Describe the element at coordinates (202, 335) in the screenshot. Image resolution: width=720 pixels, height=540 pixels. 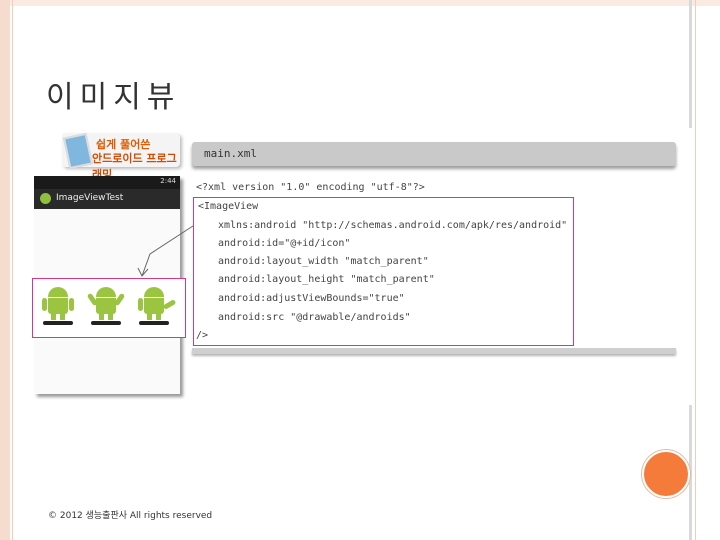
I see `code-line-close: />` at that location.